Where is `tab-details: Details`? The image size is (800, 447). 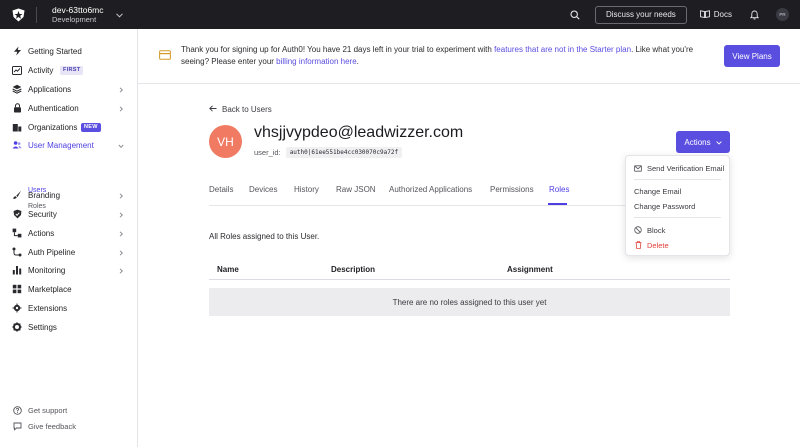 tab-details: Details is located at coordinates (221, 189).